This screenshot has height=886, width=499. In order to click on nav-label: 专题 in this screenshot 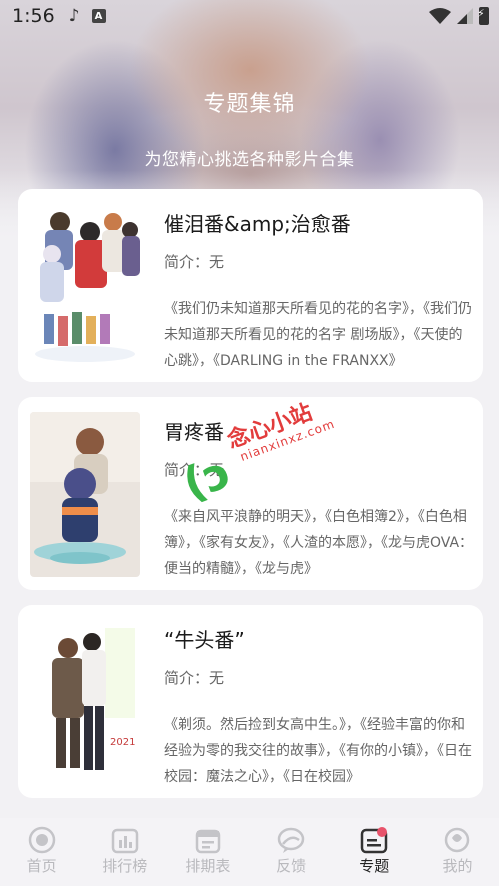, I will do `click(374, 866)`.